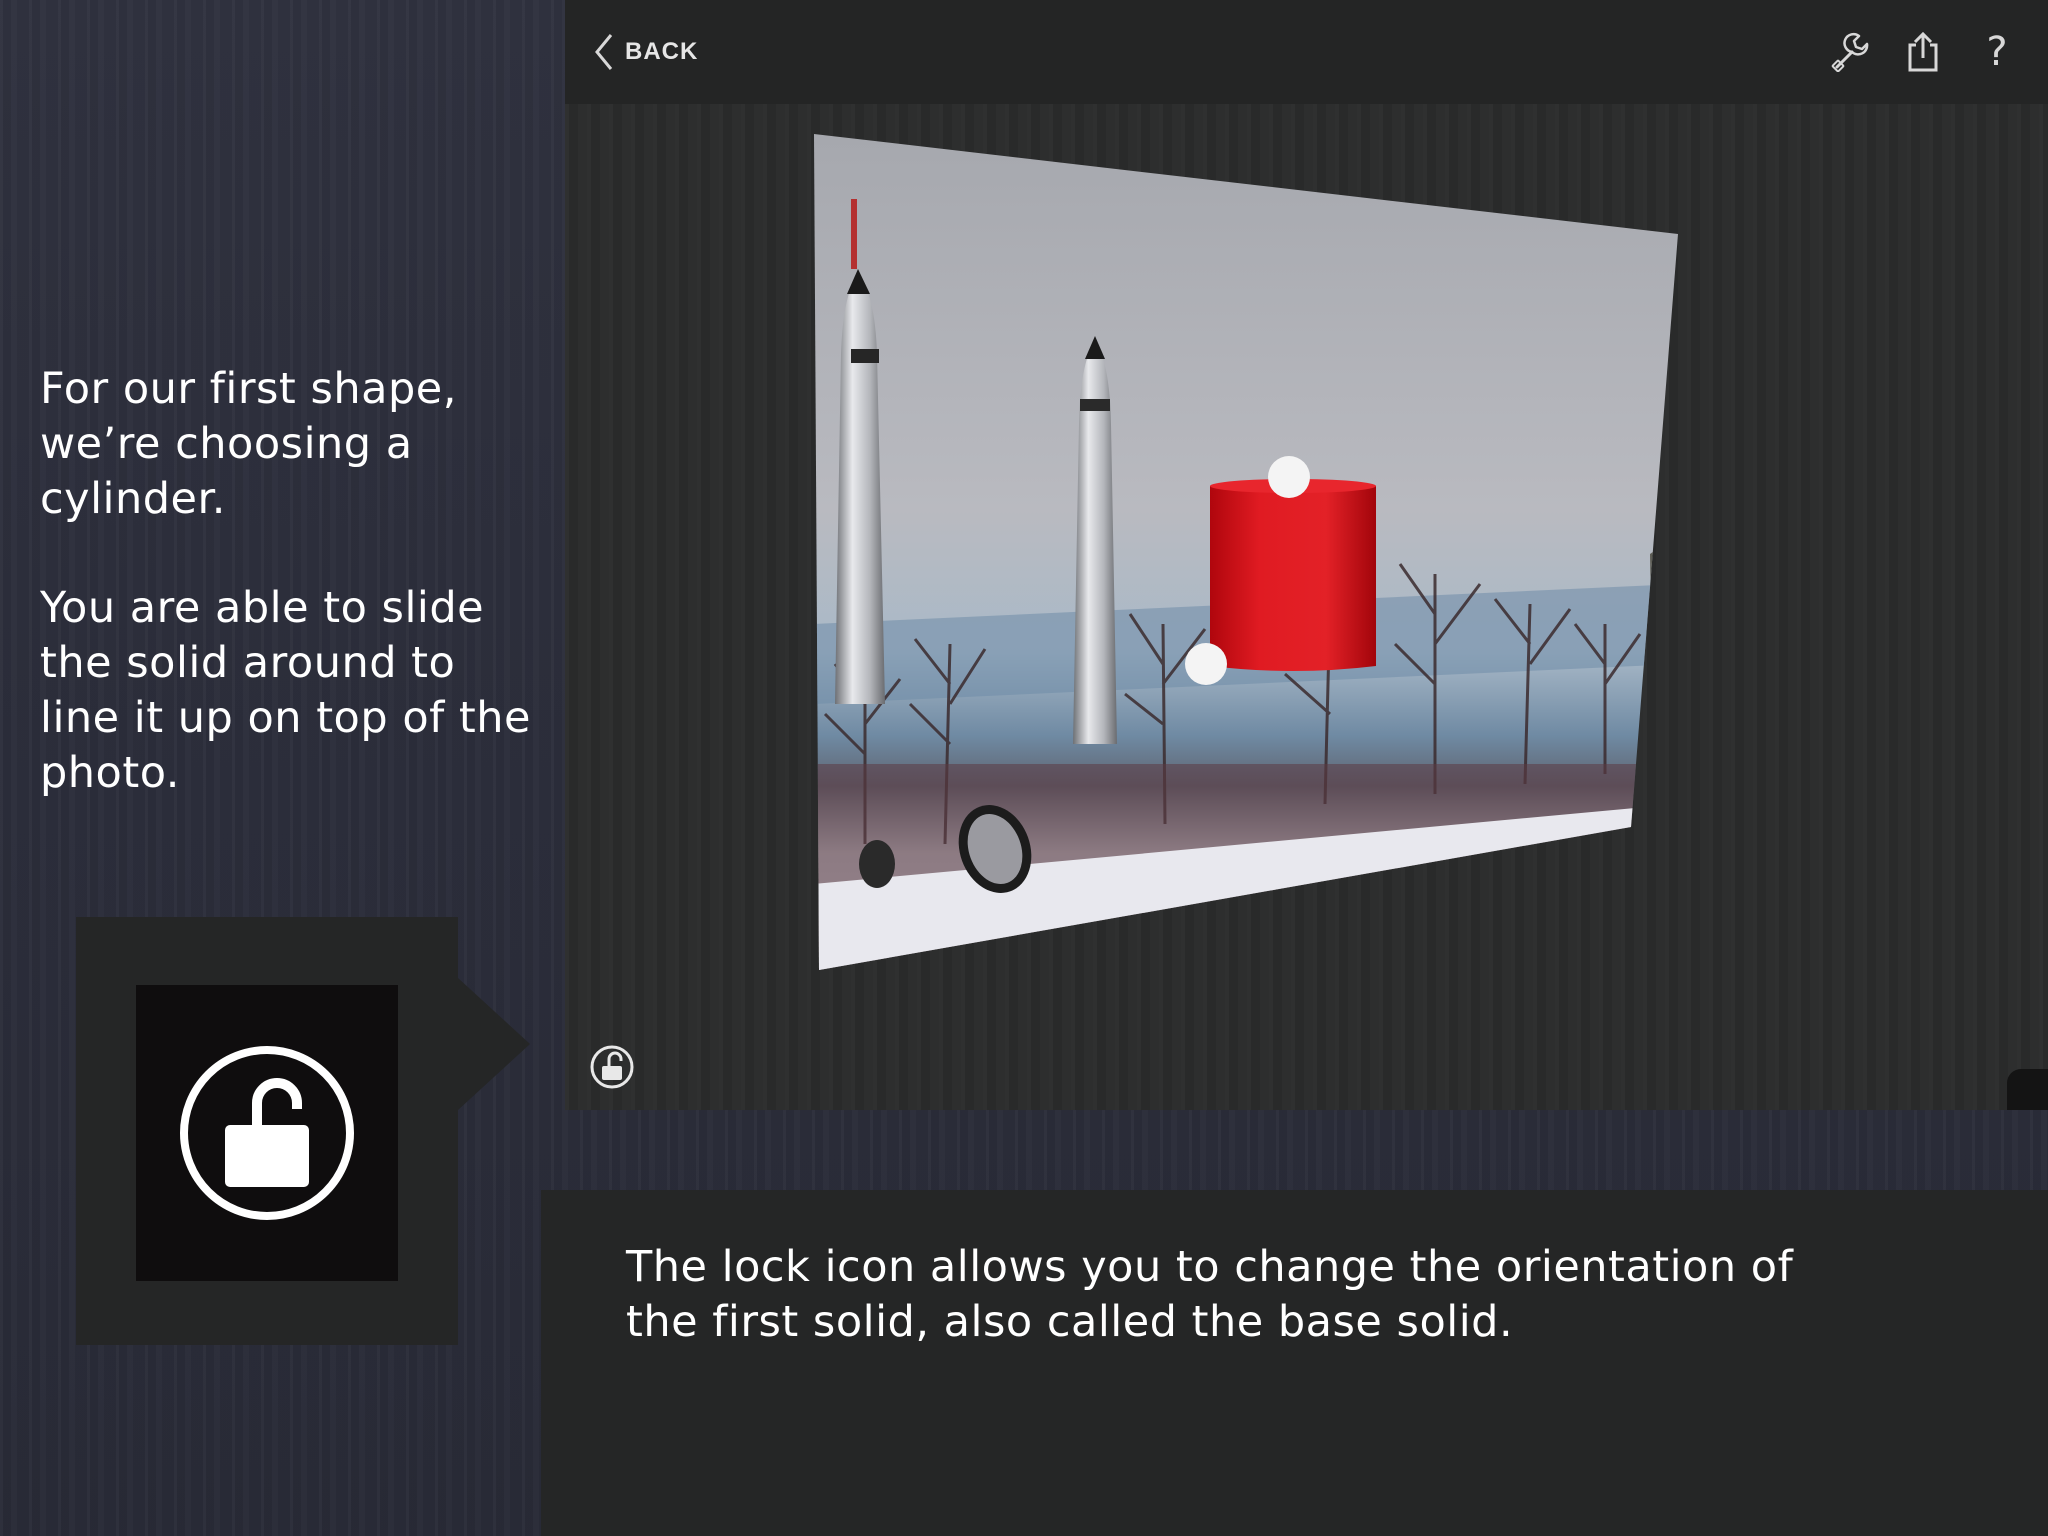 This screenshot has width=2048, height=1536. I want to click on side-menu-button, so click(2027, 1089).